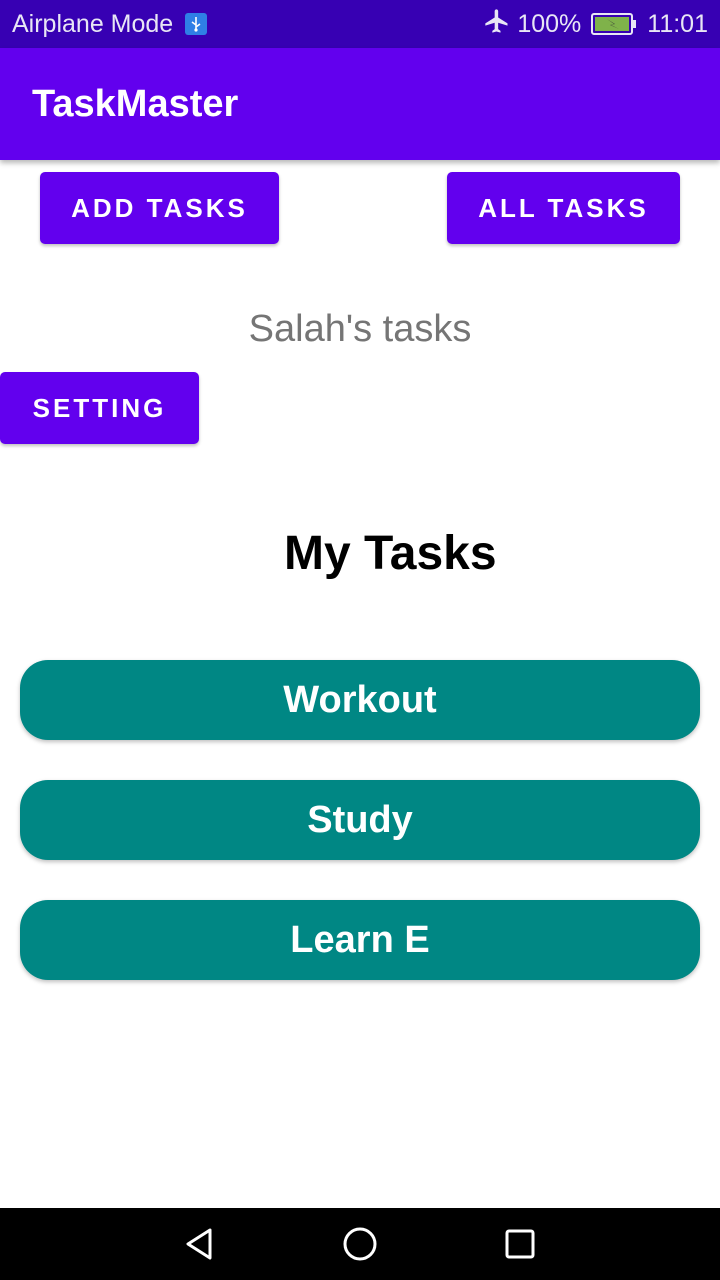 This screenshot has width=720, height=1280. Describe the element at coordinates (677, 23) in the screenshot. I see `clock: 11:01` at that location.